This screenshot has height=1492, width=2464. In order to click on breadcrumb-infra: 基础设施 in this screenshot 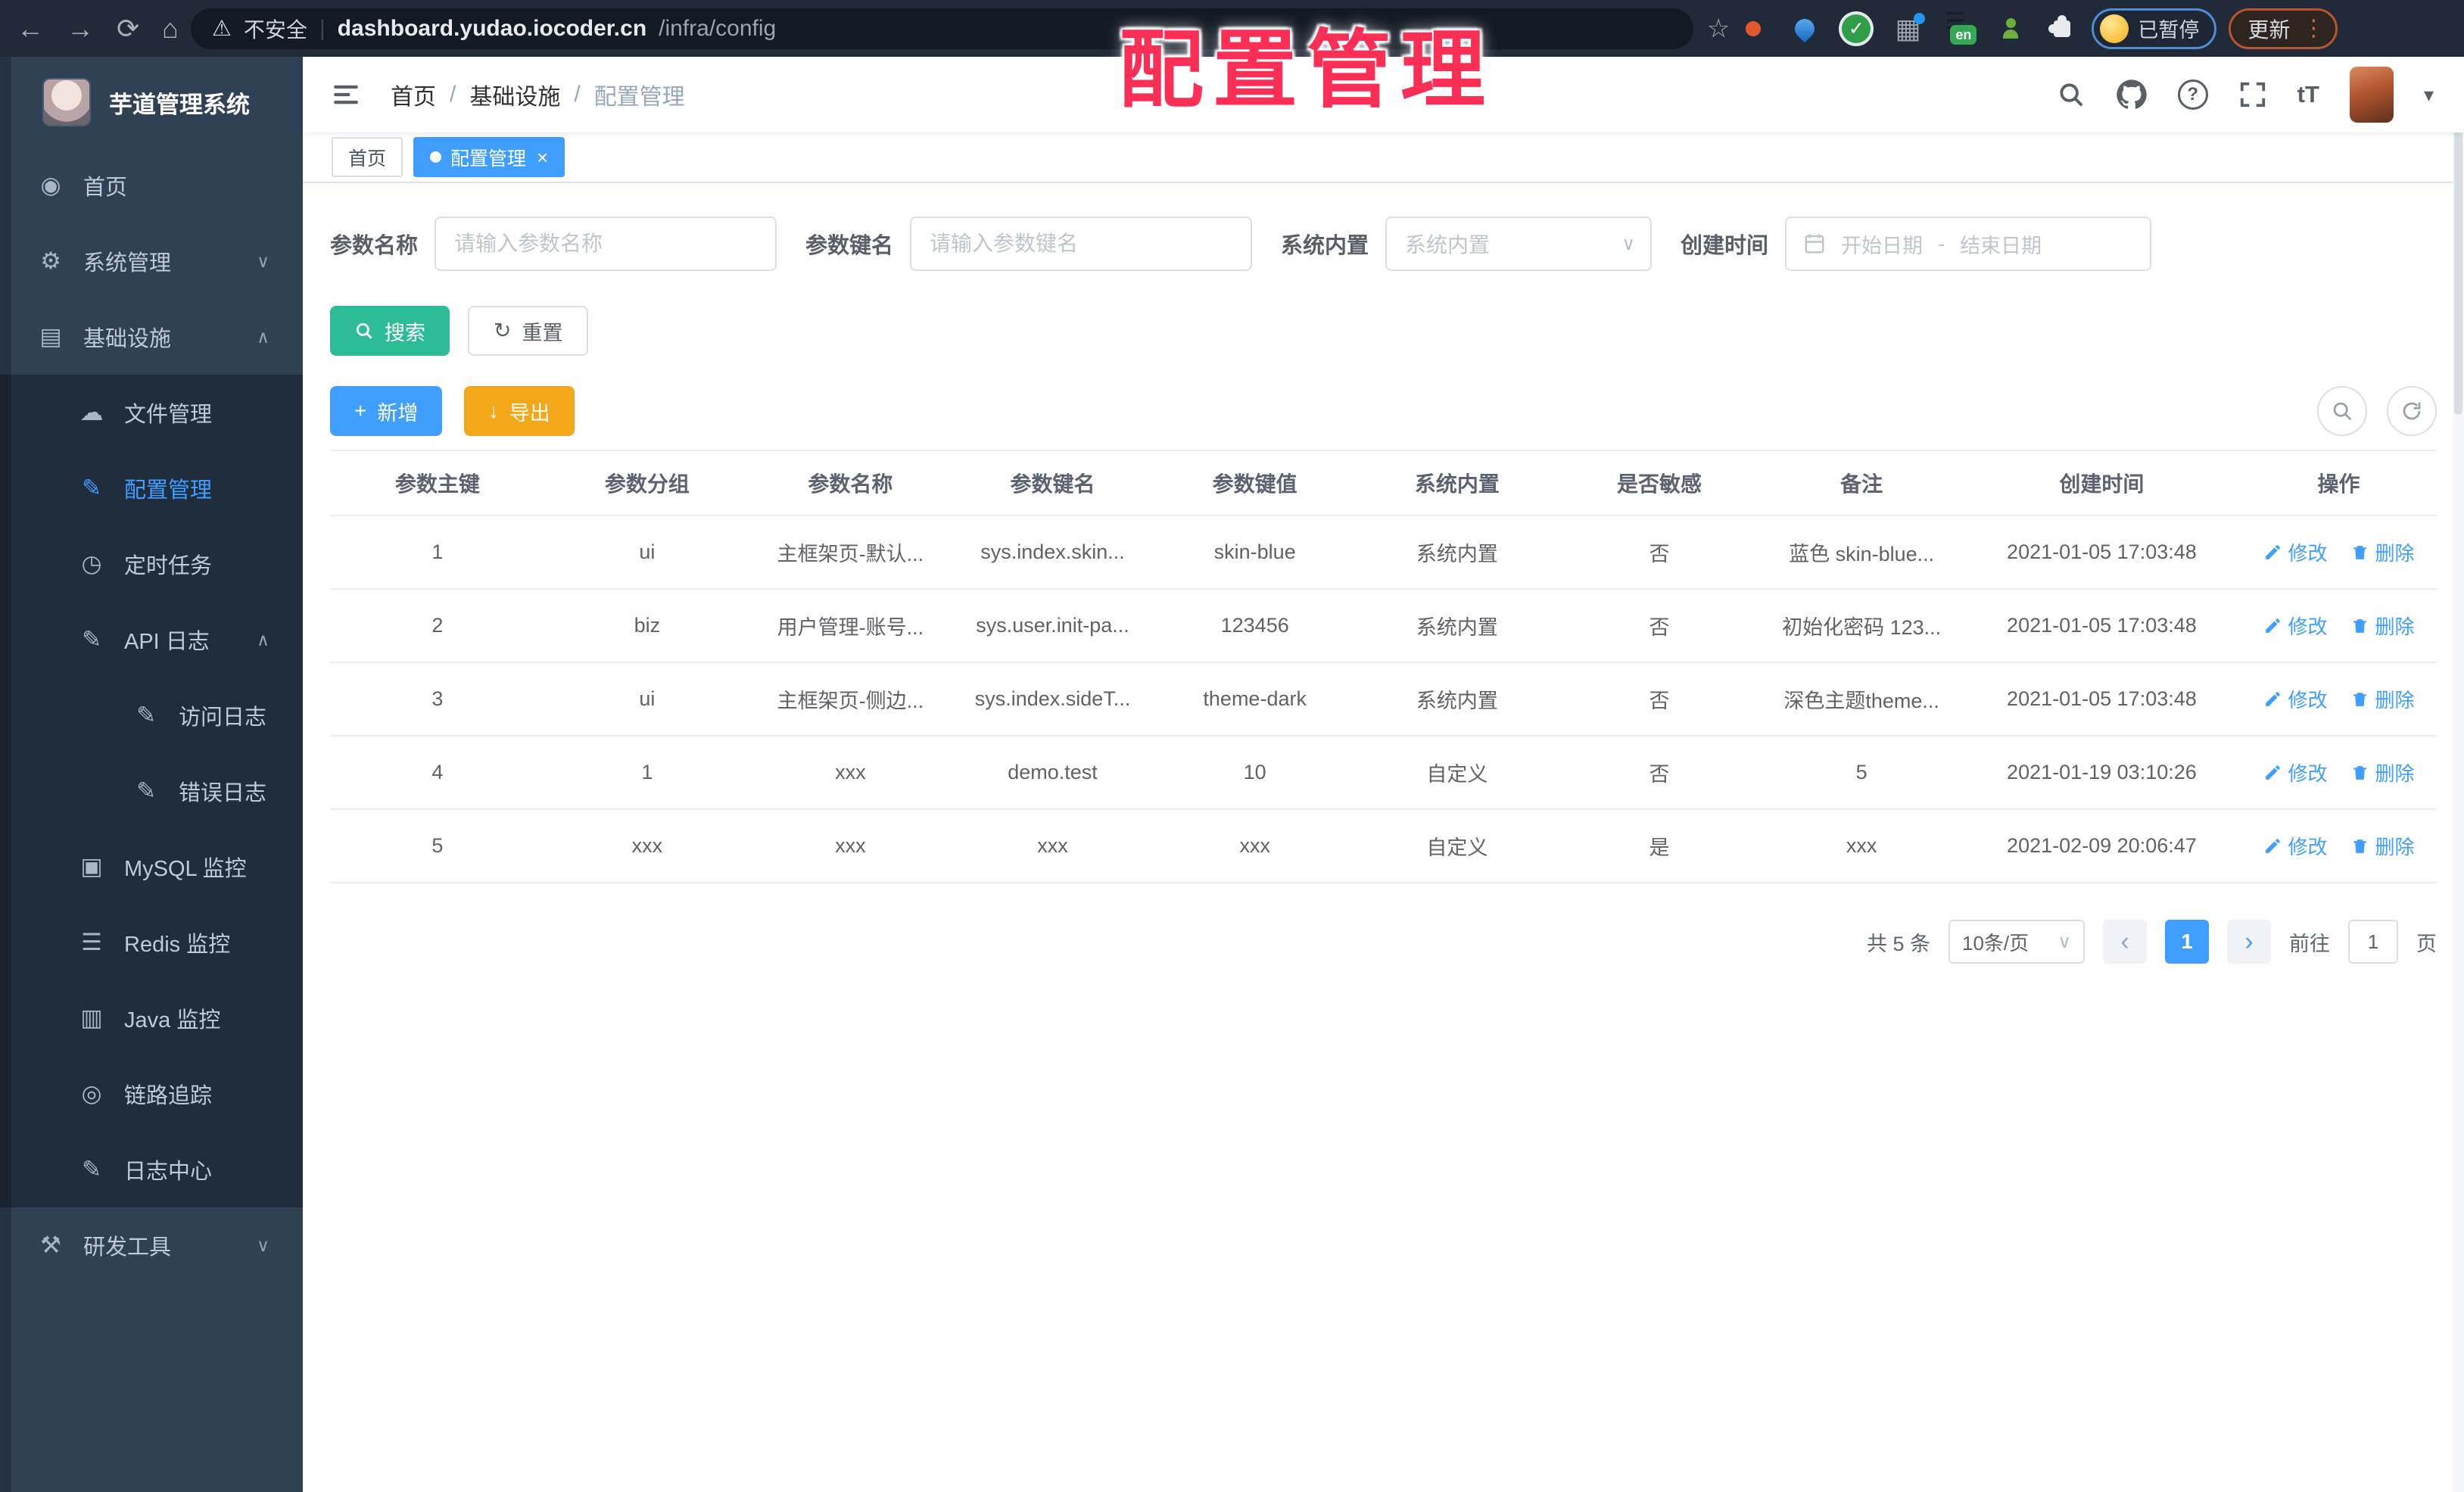, I will do `click(514, 94)`.